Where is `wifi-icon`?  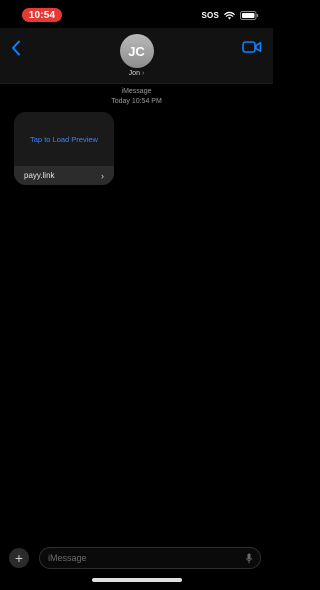
wifi-icon is located at coordinates (229, 15).